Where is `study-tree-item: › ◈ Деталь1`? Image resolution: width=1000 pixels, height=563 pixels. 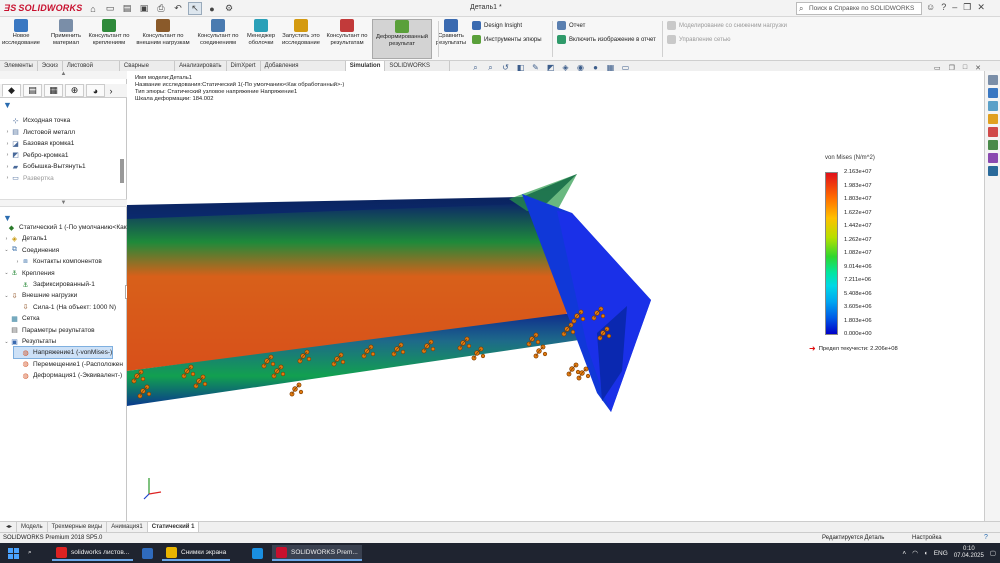 study-tree-item: › ◈ Деталь1 is located at coordinates (25, 238).